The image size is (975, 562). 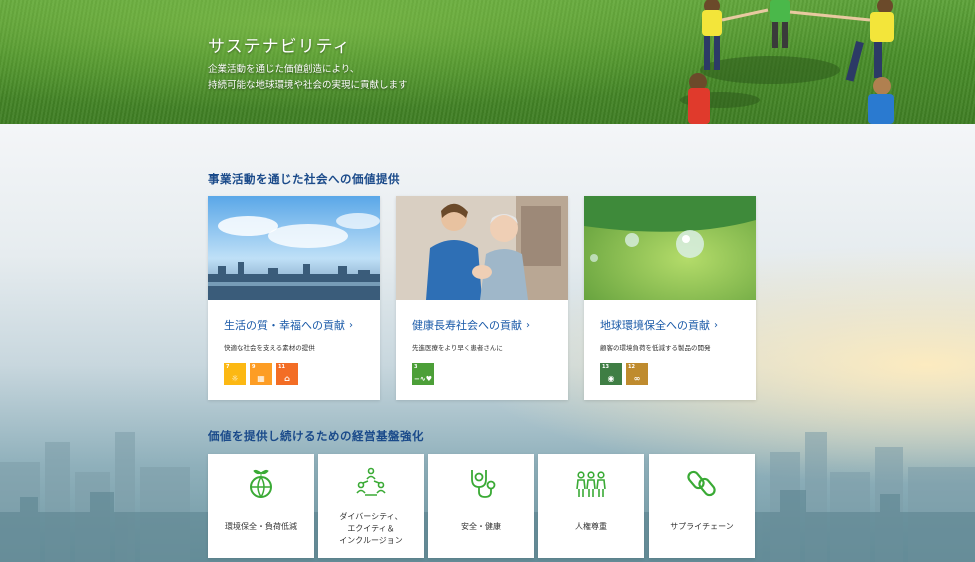 What do you see at coordinates (284, 69) in the screenshot?
I see `hero-subtitle-line1: 企業活動を通じた価値創造により、` at bounding box center [284, 69].